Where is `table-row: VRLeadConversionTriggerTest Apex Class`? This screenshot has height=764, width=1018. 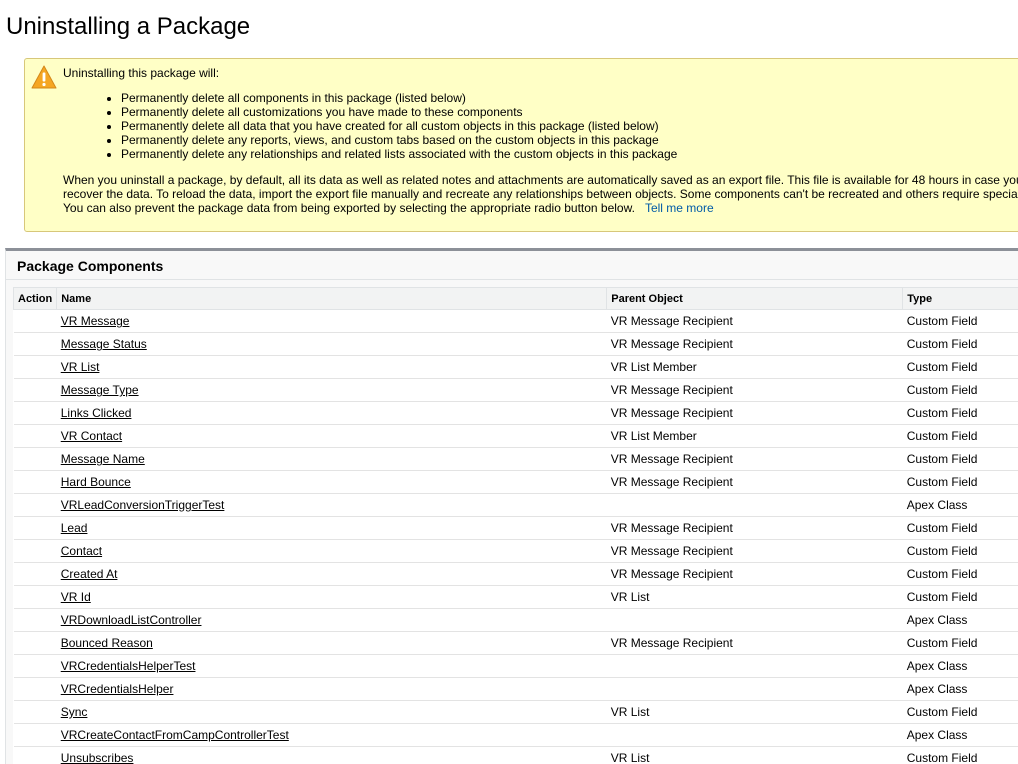
table-row: VRLeadConversionTriggerTest Apex Class is located at coordinates (515, 505).